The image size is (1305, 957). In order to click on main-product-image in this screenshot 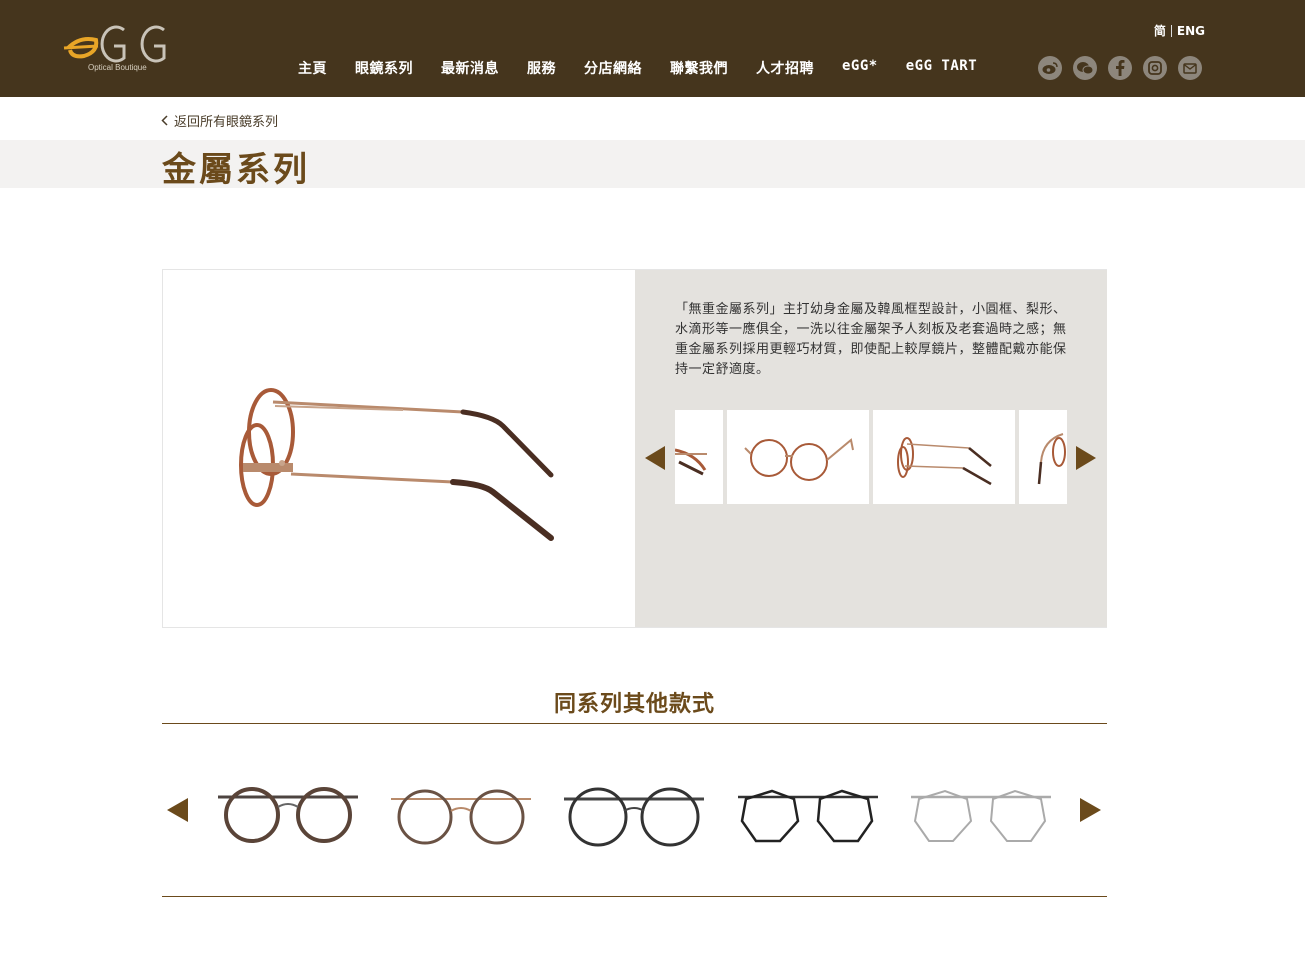, I will do `click(399, 448)`.